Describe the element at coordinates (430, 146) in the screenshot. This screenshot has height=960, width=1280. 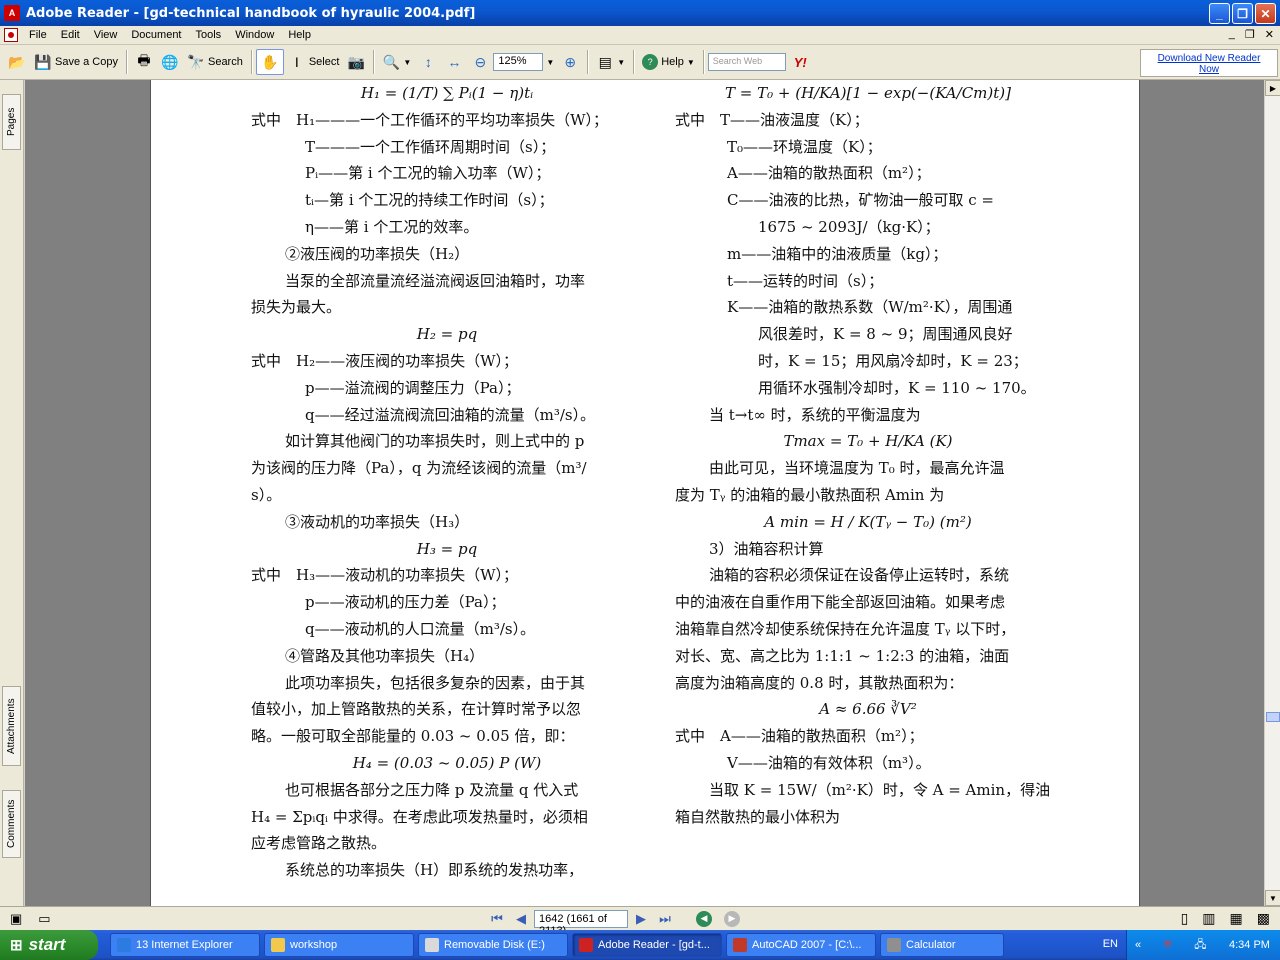
I see `text-line: T———一个工作循环周期时间（s）；` at that location.